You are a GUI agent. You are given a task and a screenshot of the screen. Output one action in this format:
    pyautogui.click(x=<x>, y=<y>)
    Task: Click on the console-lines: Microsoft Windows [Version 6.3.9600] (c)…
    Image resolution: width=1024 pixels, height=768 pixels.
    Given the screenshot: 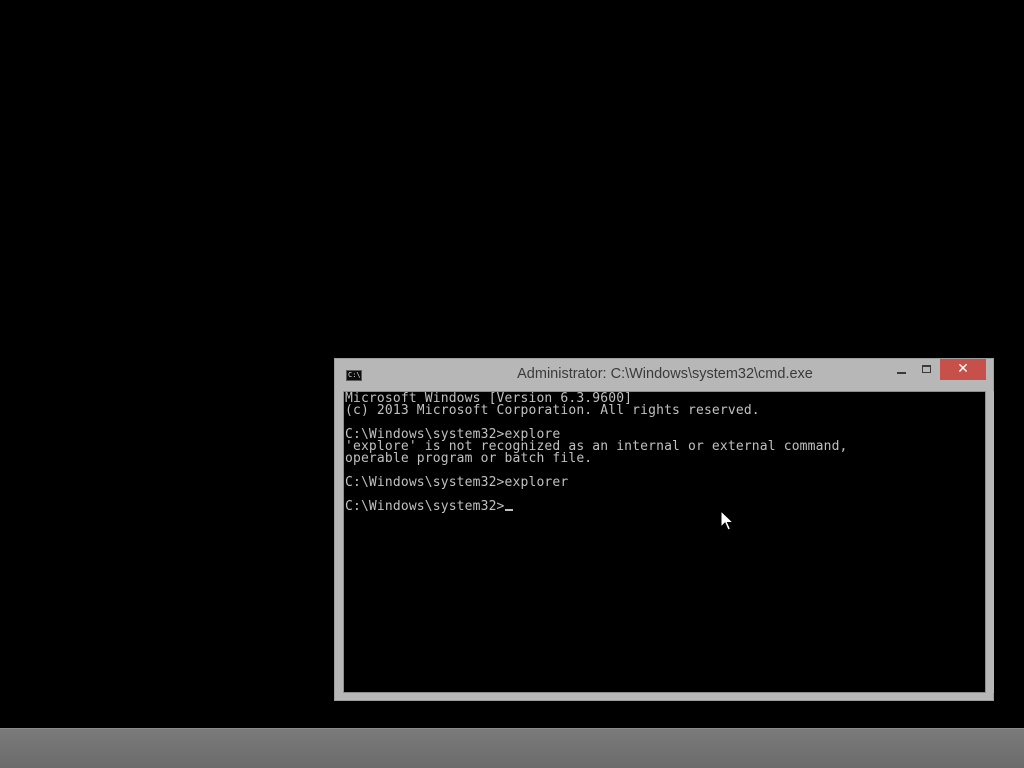 What is the action you would take?
    pyautogui.click(x=596, y=453)
    